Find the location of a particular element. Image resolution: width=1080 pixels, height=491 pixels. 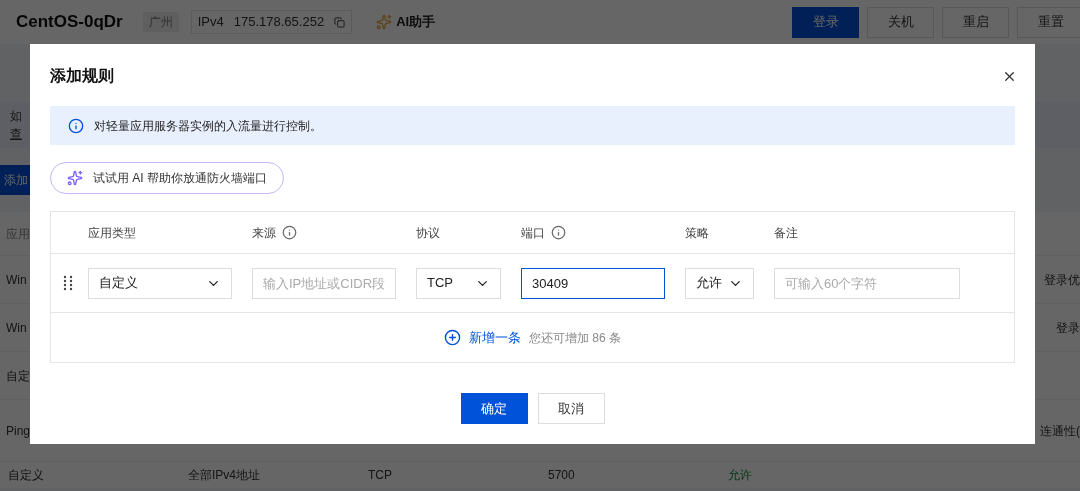

table-cell-text: TCP is located at coordinates (380, 475).